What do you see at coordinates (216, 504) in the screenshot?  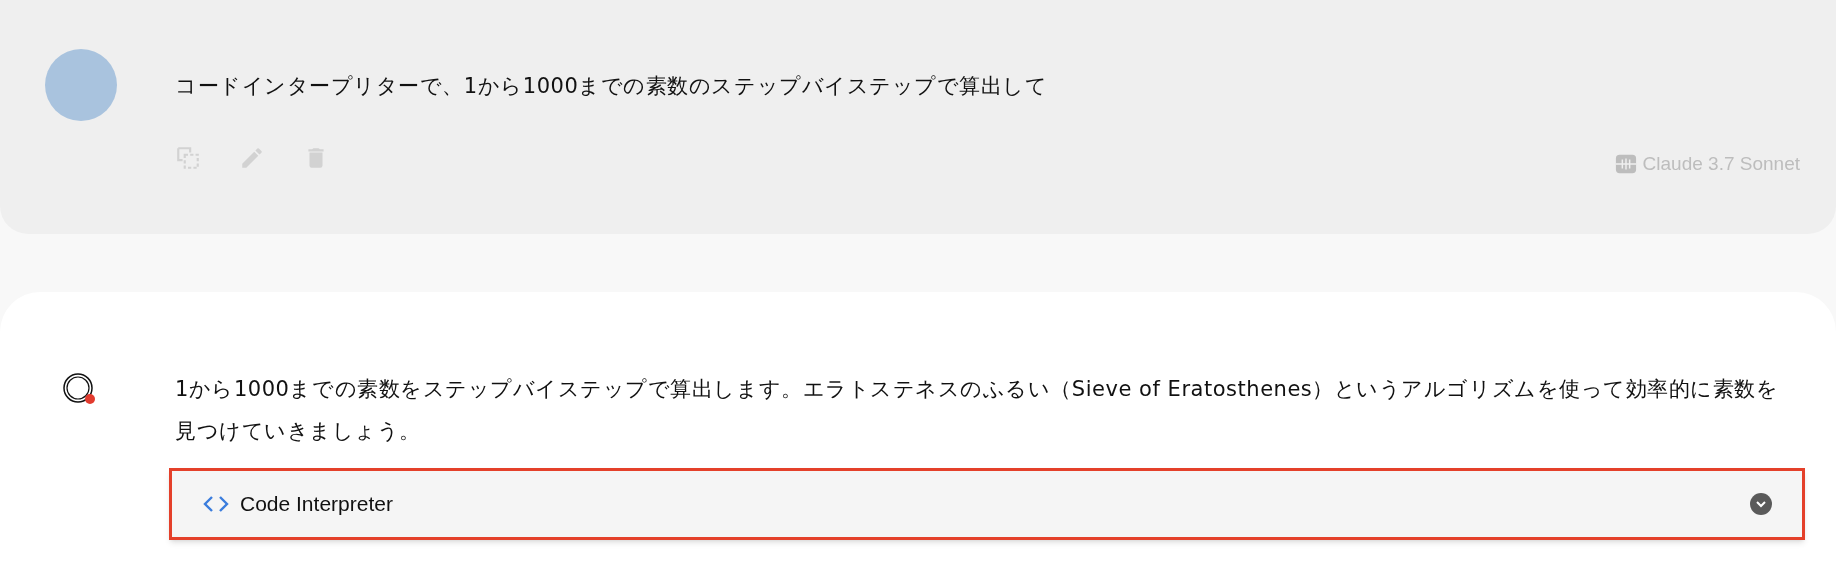 I see `code-icon` at bounding box center [216, 504].